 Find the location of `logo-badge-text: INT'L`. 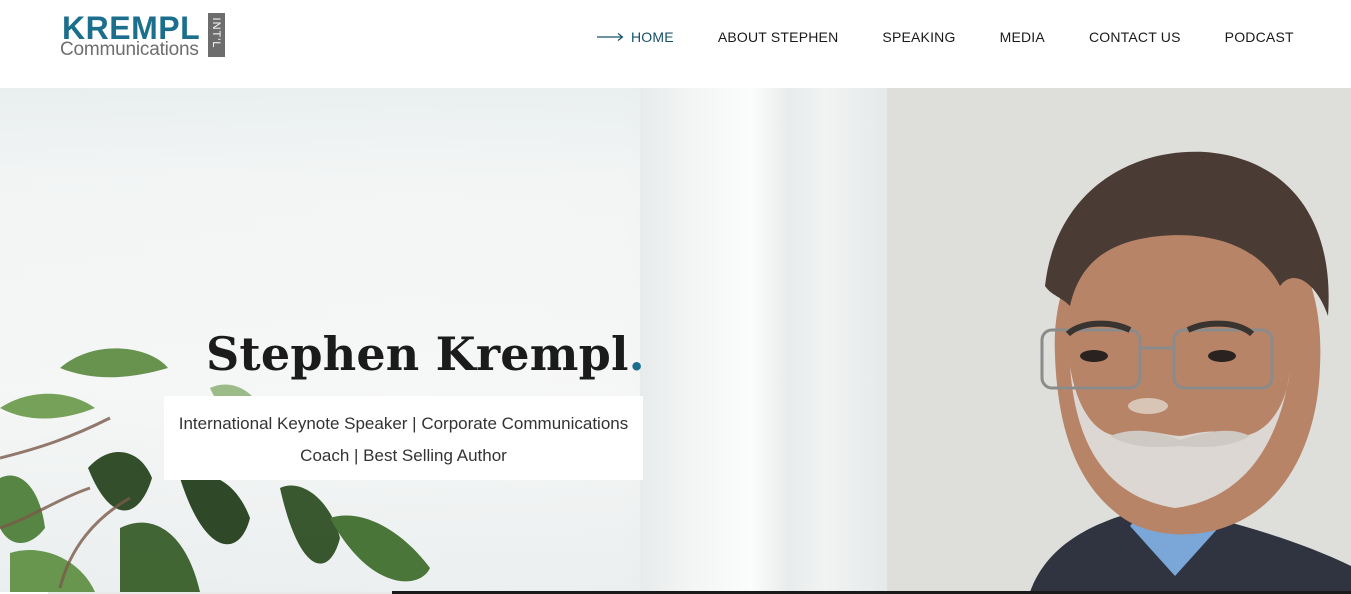

logo-badge-text: INT'L is located at coordinates (216, 33).